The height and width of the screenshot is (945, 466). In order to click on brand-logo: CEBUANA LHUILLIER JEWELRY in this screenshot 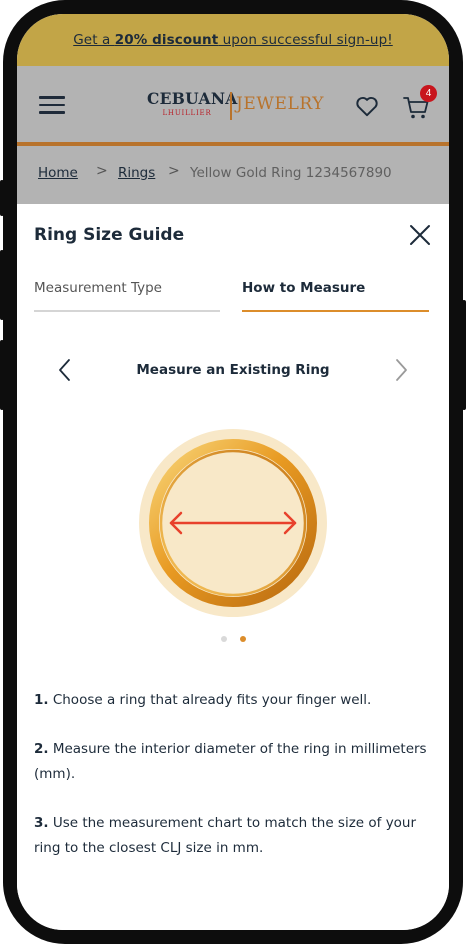, I will do `click(236, 107)`.